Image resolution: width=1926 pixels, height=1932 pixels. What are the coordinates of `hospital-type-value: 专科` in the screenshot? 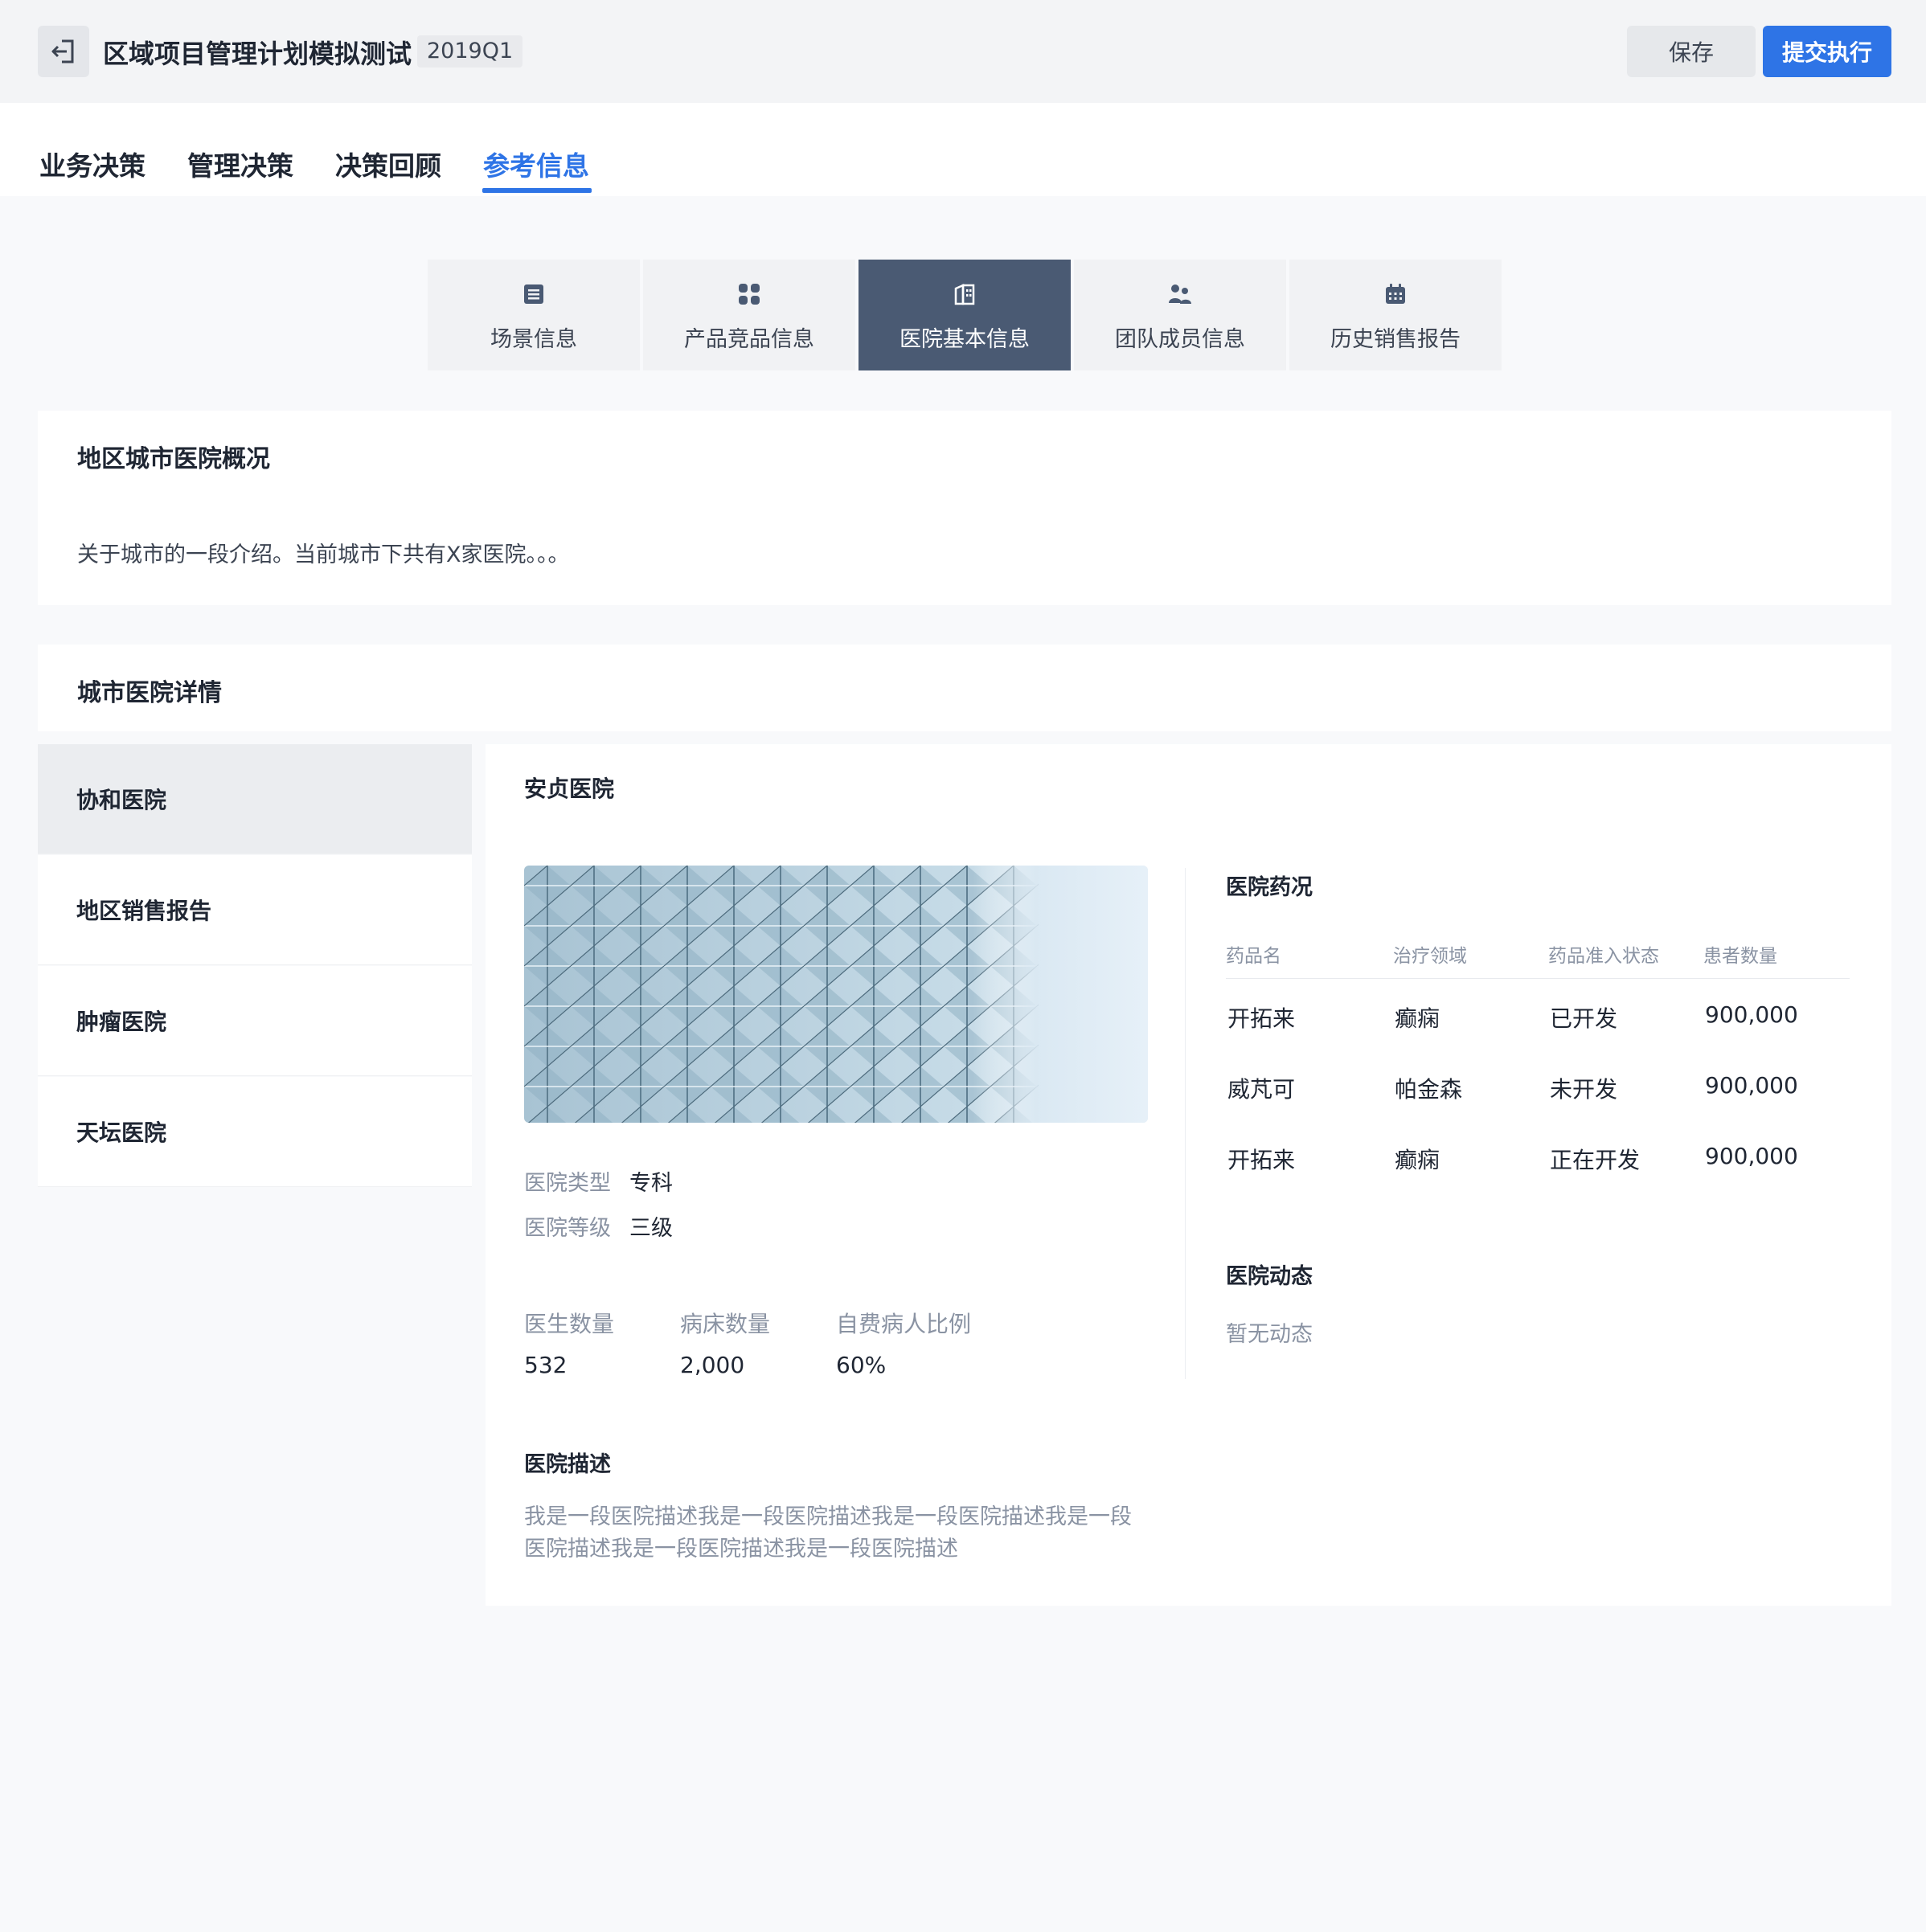 It's located at (651, 1183).